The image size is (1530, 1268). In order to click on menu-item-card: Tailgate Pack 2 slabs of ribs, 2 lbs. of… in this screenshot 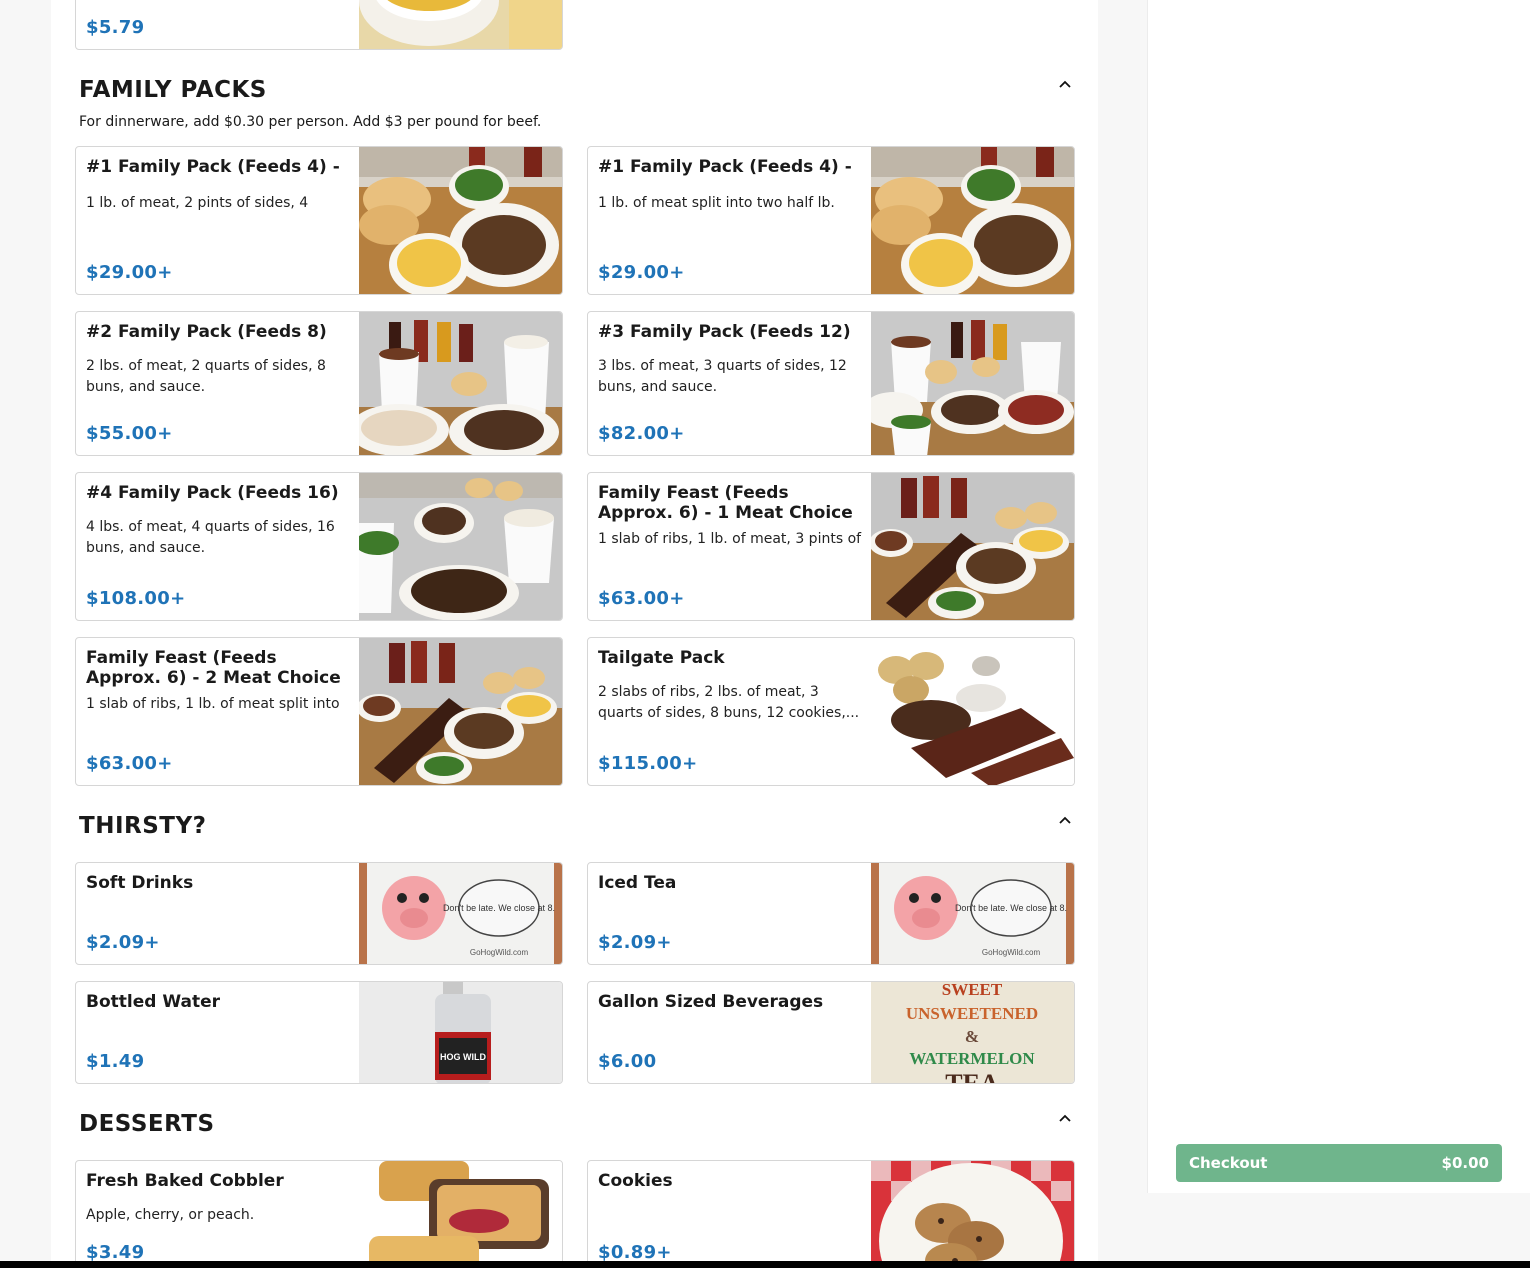, I will do `click(831, 711)`.